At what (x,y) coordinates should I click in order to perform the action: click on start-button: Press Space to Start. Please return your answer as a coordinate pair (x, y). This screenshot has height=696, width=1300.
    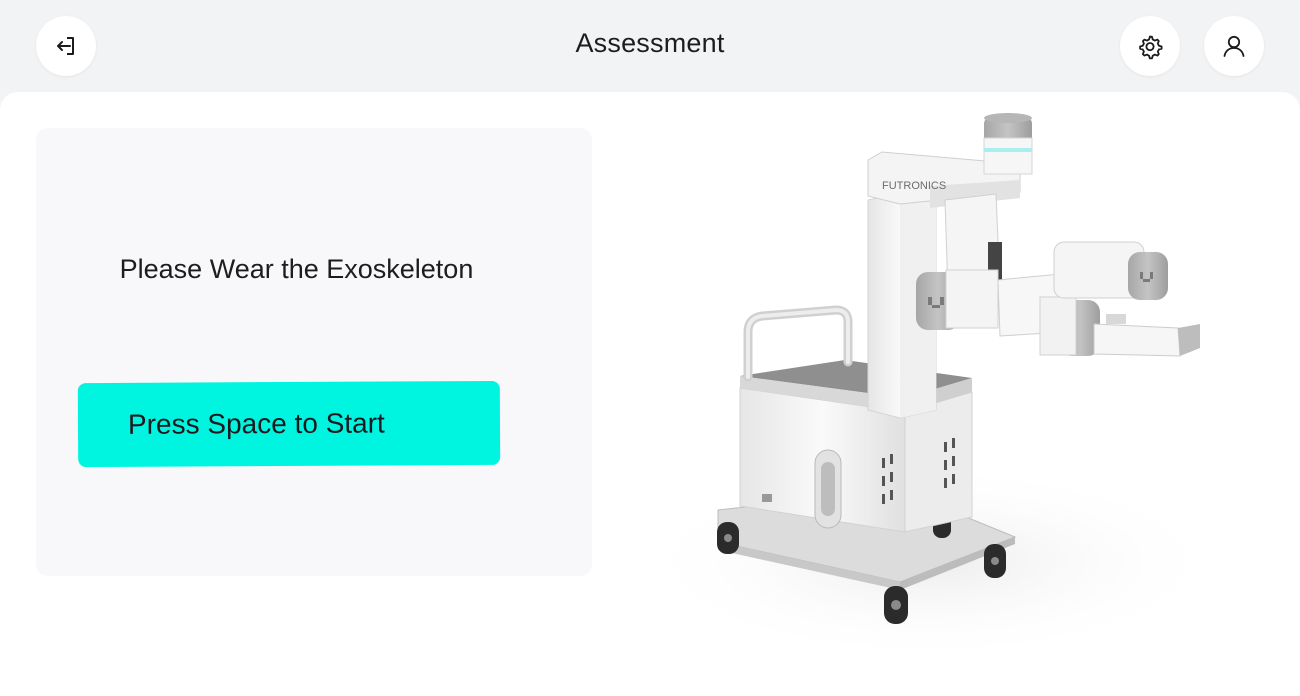
    Looking at the image, I should click on (289, 424).